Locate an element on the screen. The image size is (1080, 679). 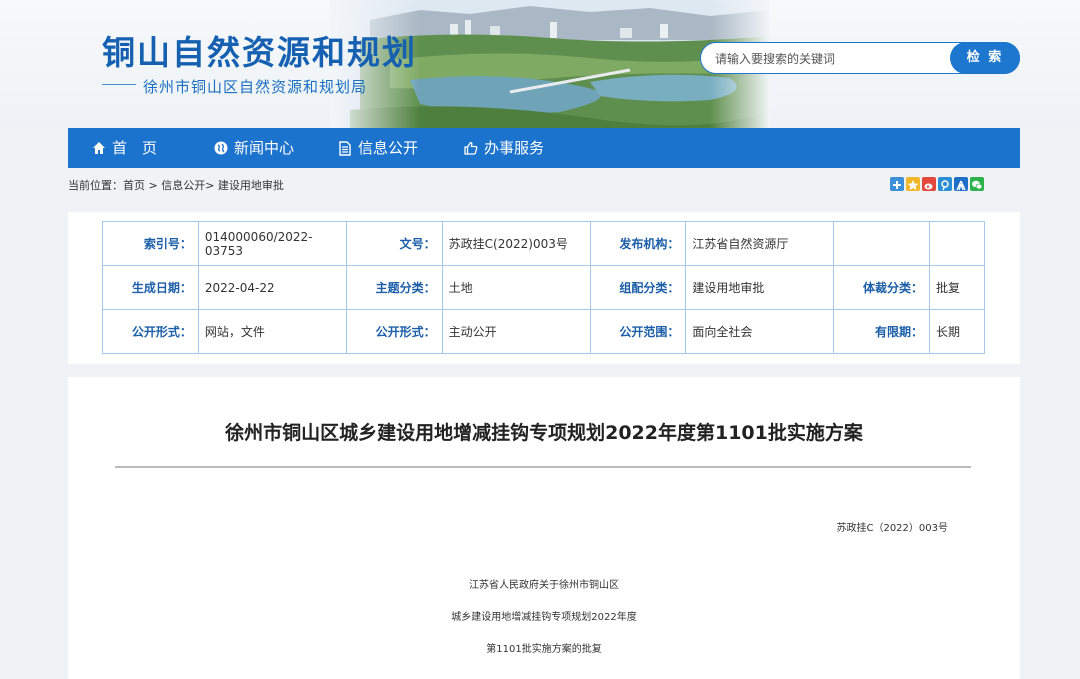
tencent-weibo-icon is located at coordinates (945, 184).